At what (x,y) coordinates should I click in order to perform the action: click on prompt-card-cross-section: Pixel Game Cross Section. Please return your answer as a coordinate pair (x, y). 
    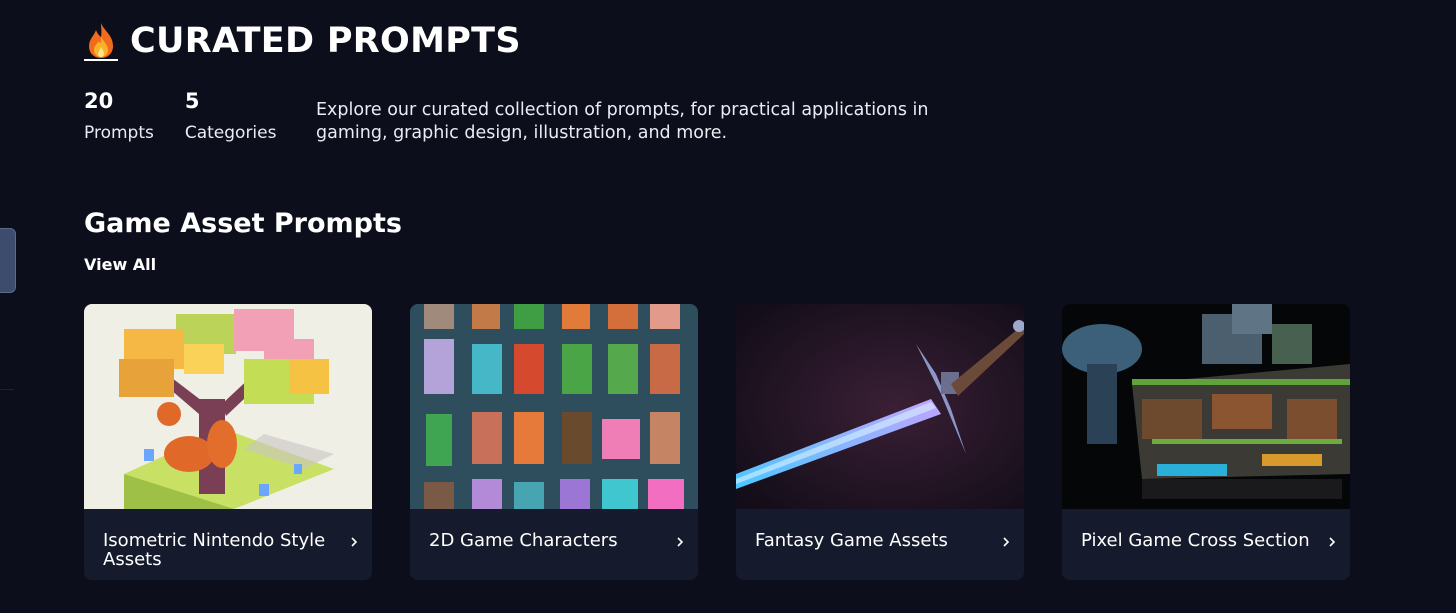
    Looking at the image, I should click on (1206, 442).